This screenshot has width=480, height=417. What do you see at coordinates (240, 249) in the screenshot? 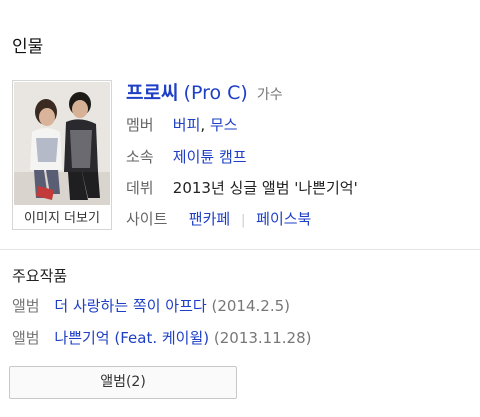
I see `divider` at bounding box center [240, 249].